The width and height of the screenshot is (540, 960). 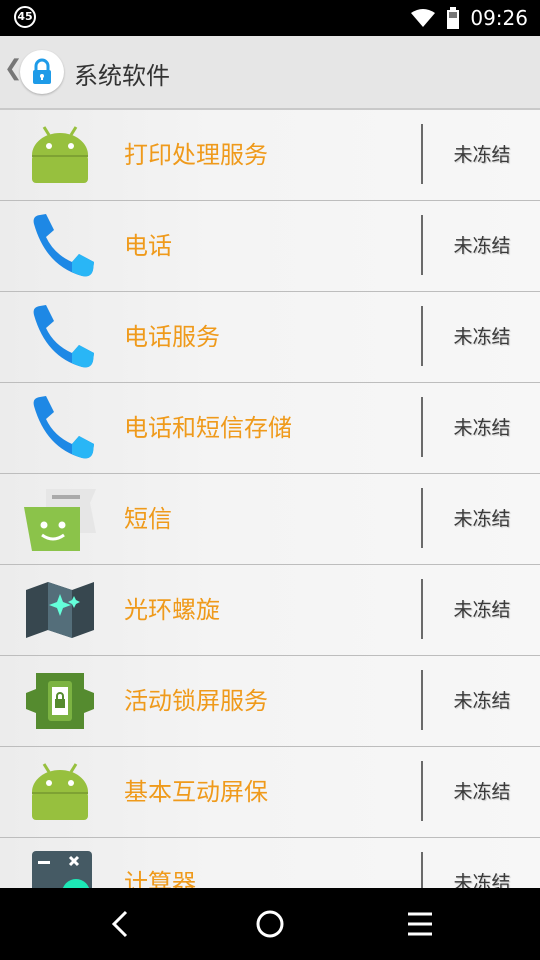 What do you see at coordinates (270, 337) in the screenshot?
I see `list-item: 电话服务 未冻结` at bounding box center [270, 337].